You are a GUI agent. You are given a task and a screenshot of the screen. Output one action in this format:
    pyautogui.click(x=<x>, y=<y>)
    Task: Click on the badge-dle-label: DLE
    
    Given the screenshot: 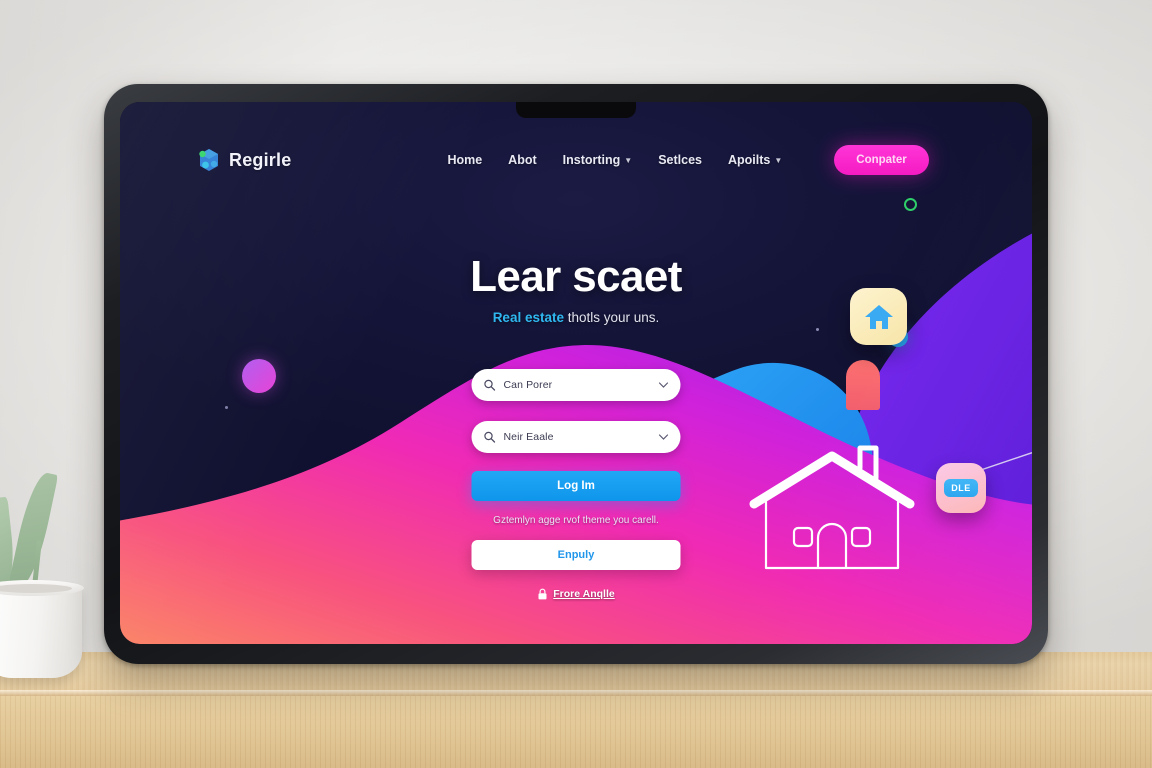 What is the action you would take?
    pyautogui.click(x=961, y=488)
    